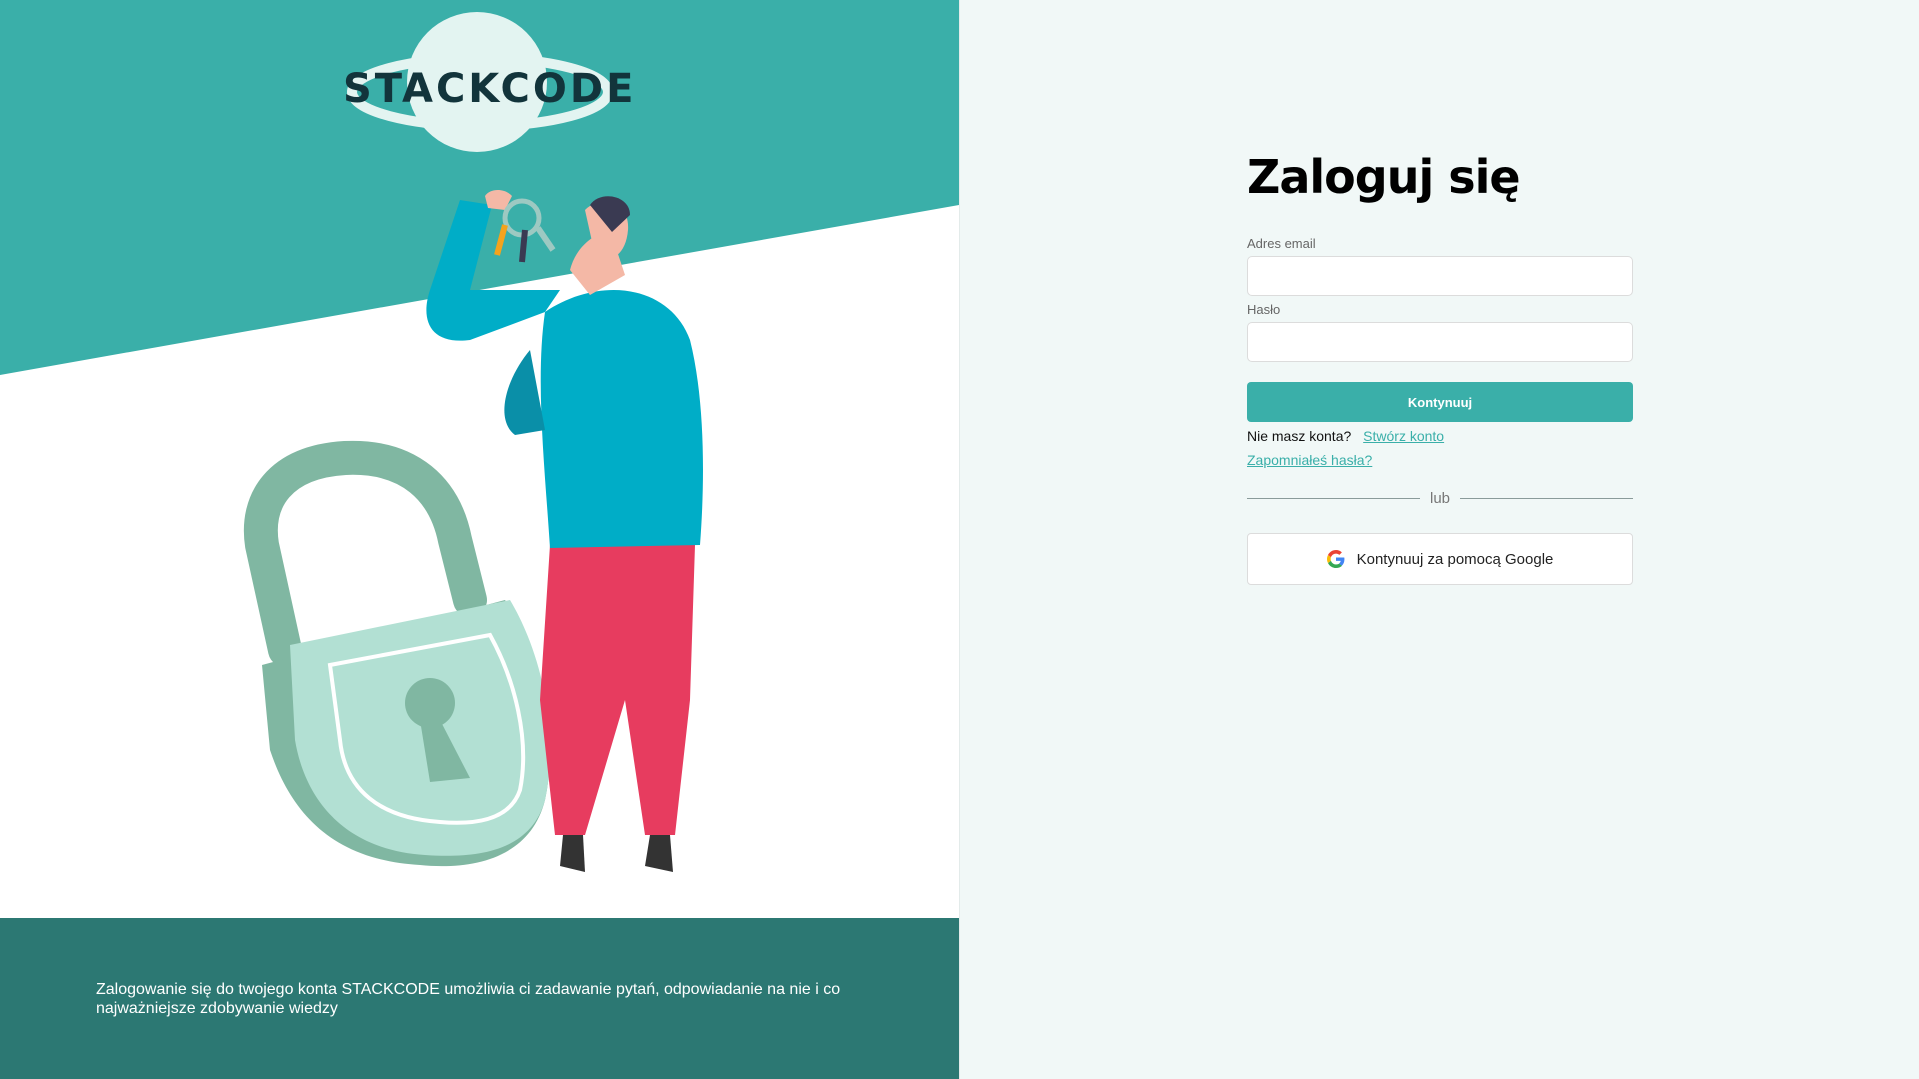 The width and height of the screenshot is (1919, 1079). I want to click on signup-row: Nie masz konta? Stwórz konto, so click(1440, 437).